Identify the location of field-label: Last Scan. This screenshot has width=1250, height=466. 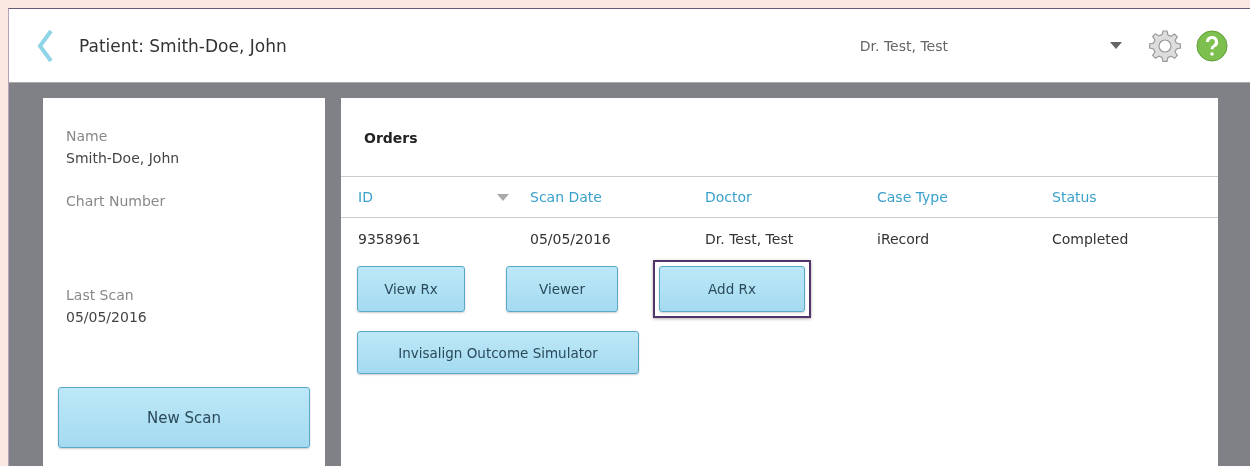
(100, 296).